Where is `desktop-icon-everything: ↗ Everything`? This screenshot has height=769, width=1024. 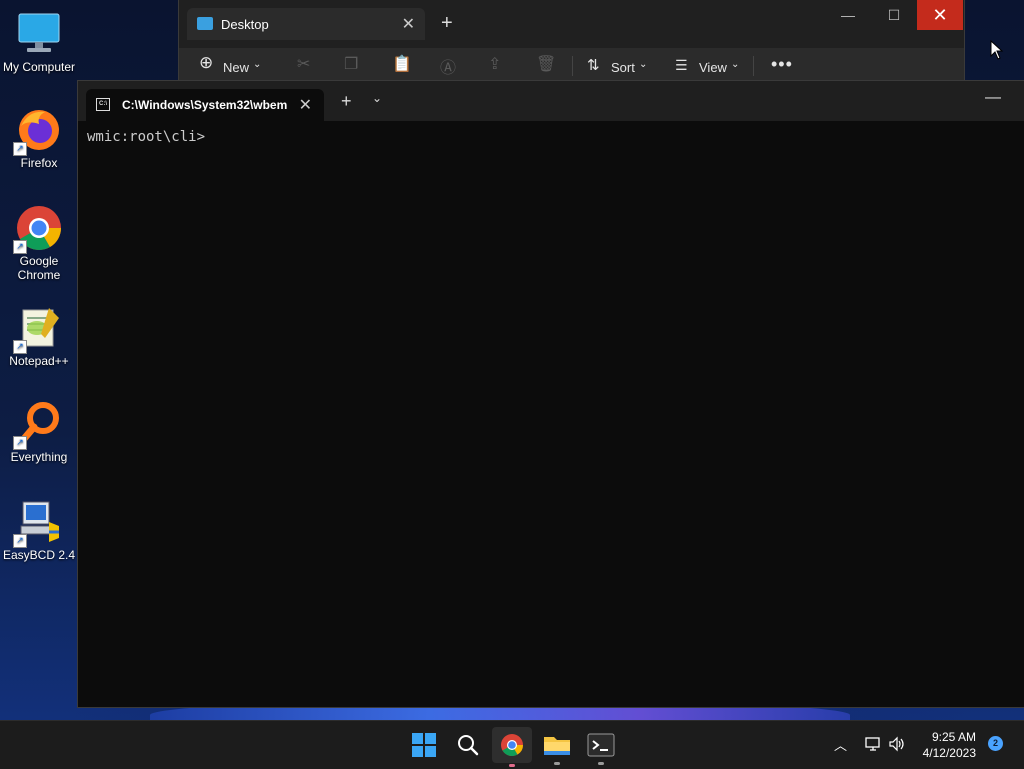
desktop-icon-everything: ↗ Everything is located at coordinates (39, 432).